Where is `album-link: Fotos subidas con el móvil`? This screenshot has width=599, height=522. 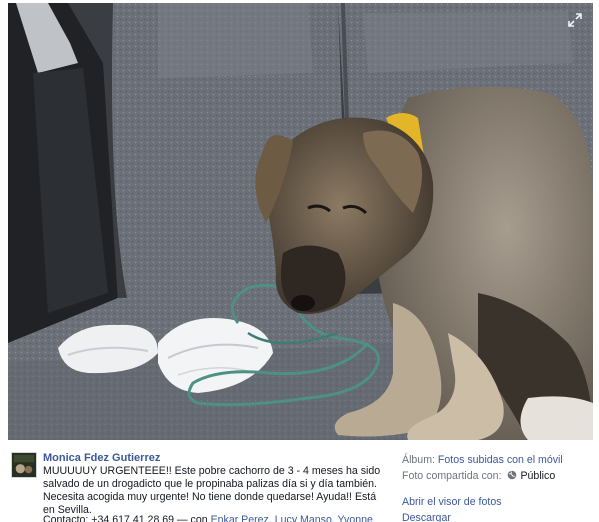 album-link: Fotos subidas con el móvil is located at coordinates (500, 460).